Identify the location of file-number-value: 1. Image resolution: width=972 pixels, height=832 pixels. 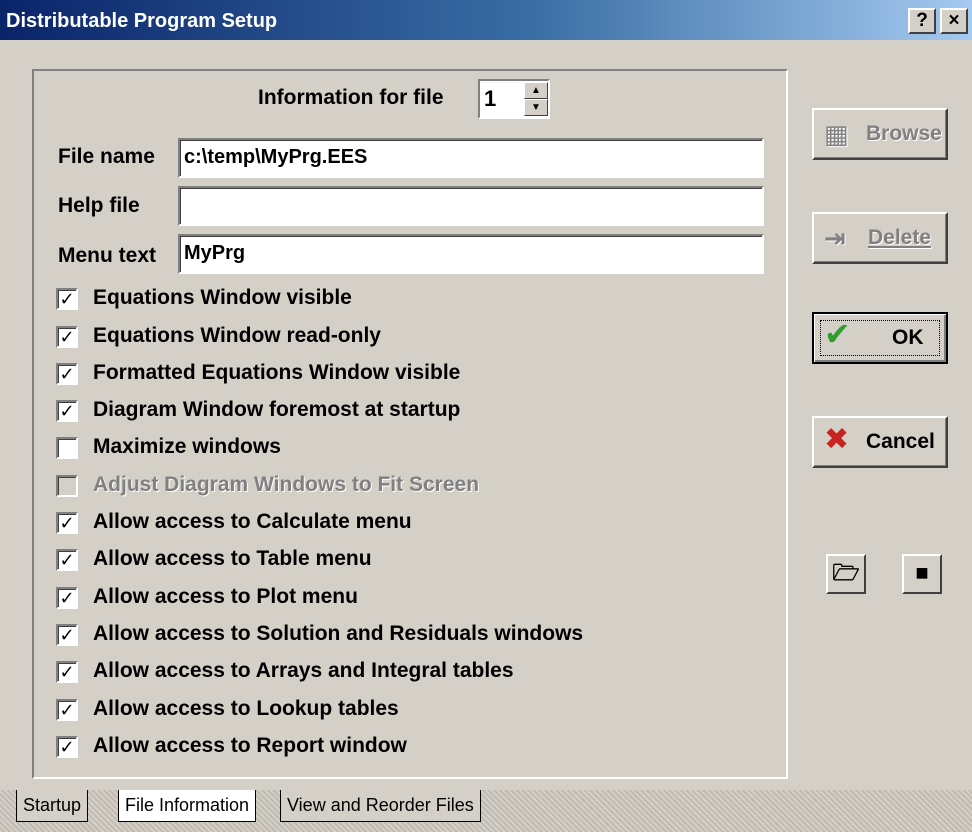
(490, 98).